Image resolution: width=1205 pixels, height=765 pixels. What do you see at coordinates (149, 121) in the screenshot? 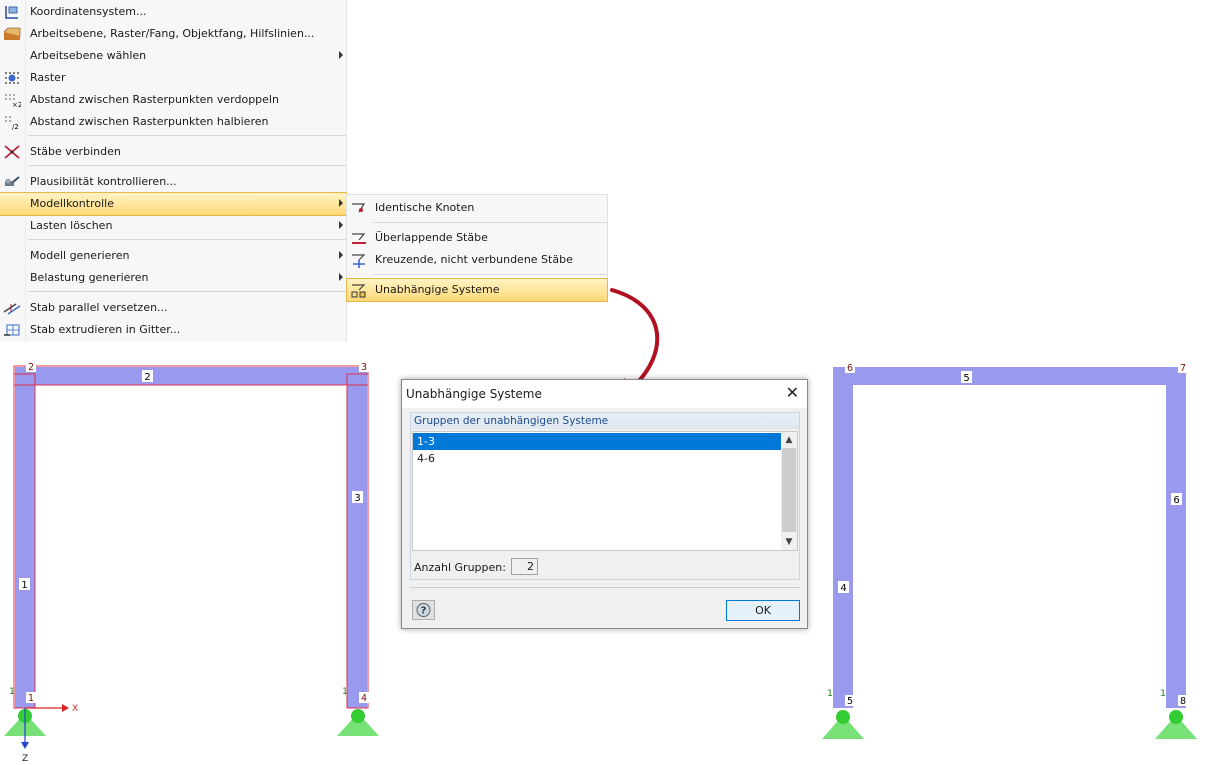
I see `menu-item-label: Abstand zwischen Rasterpunkten halbieren` at bounding box center [149, 121].